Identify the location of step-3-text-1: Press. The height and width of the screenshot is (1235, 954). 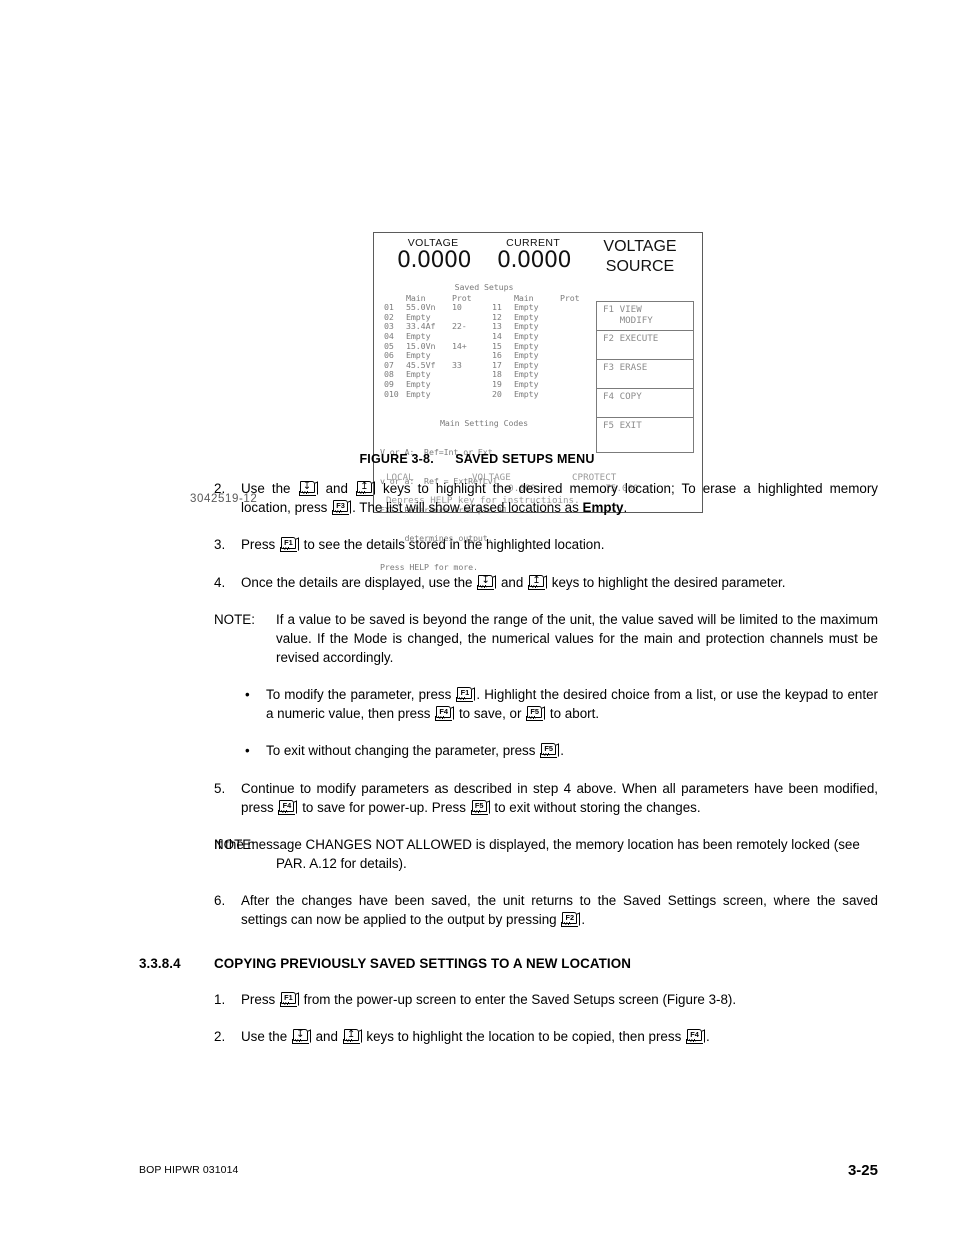
(260, 545).